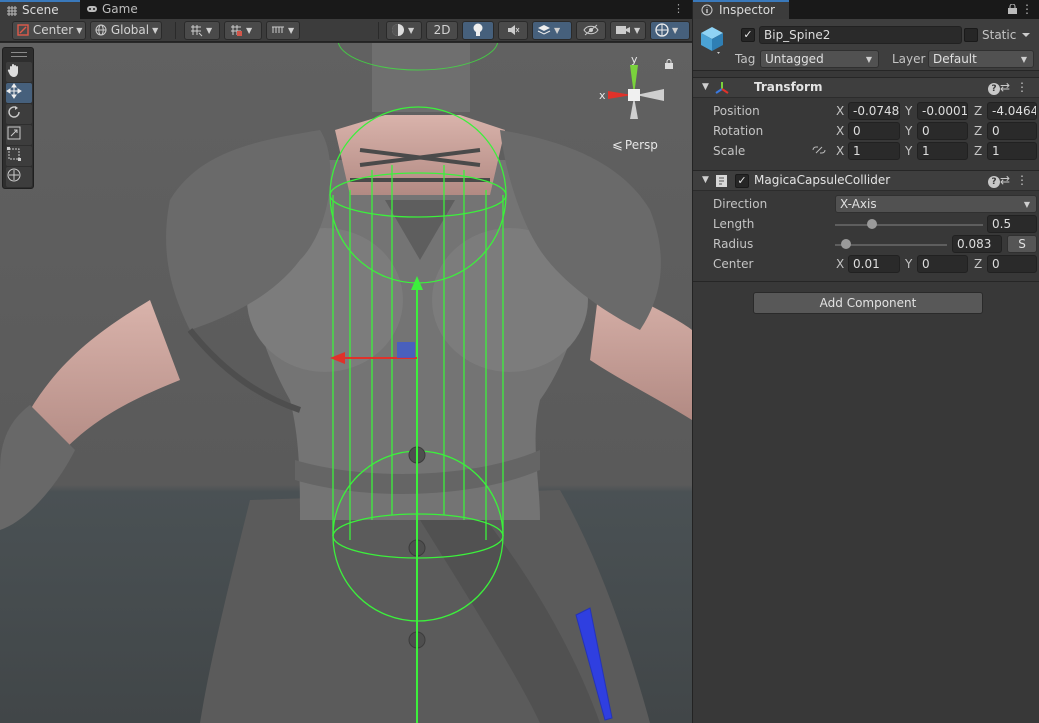  I want to click on gizmos-button: ▼, so click(670, 30).